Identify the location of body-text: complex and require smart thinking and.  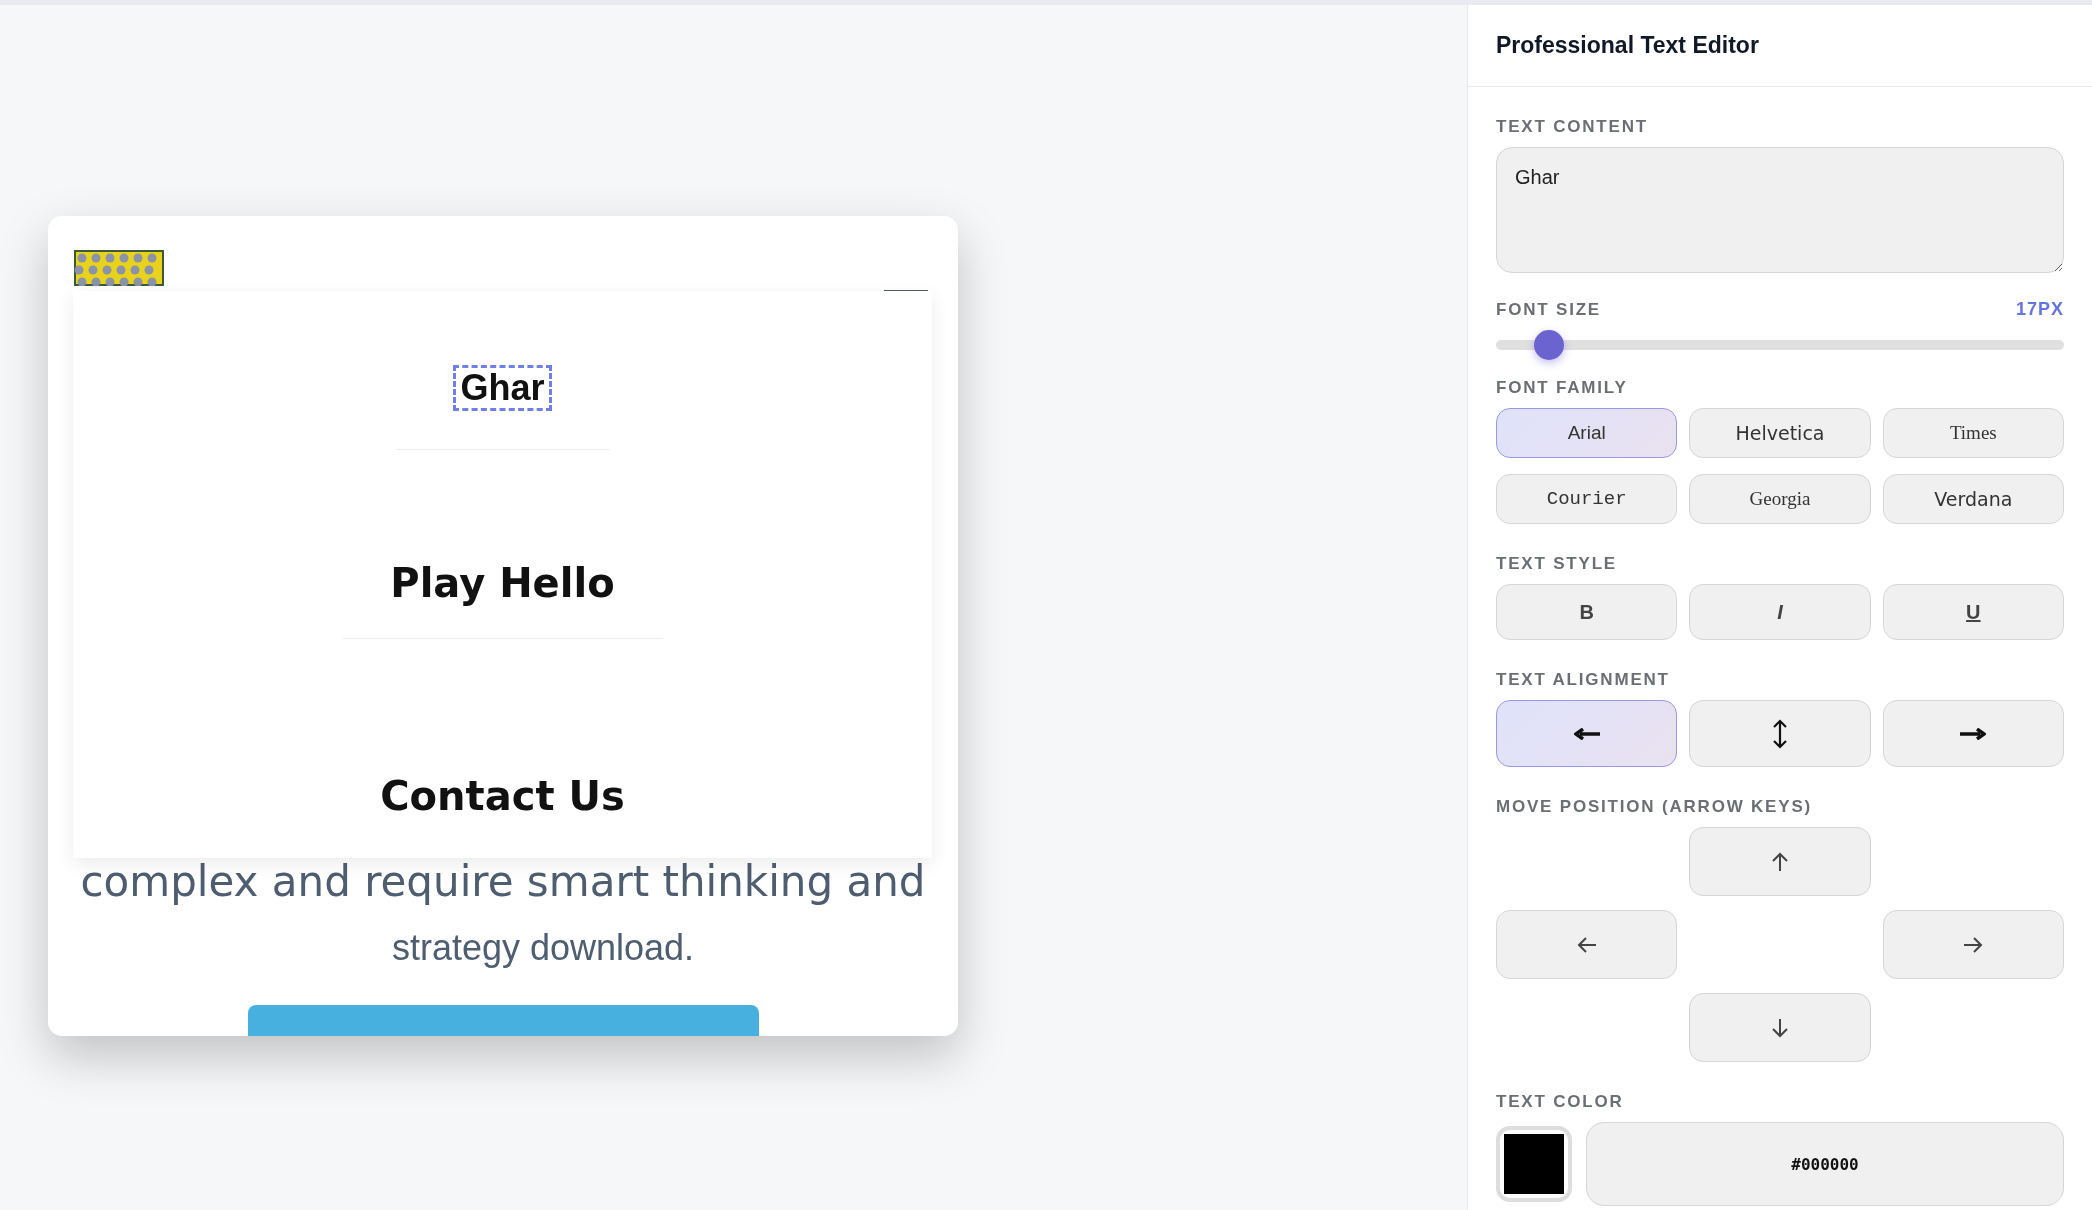
(503, 882).